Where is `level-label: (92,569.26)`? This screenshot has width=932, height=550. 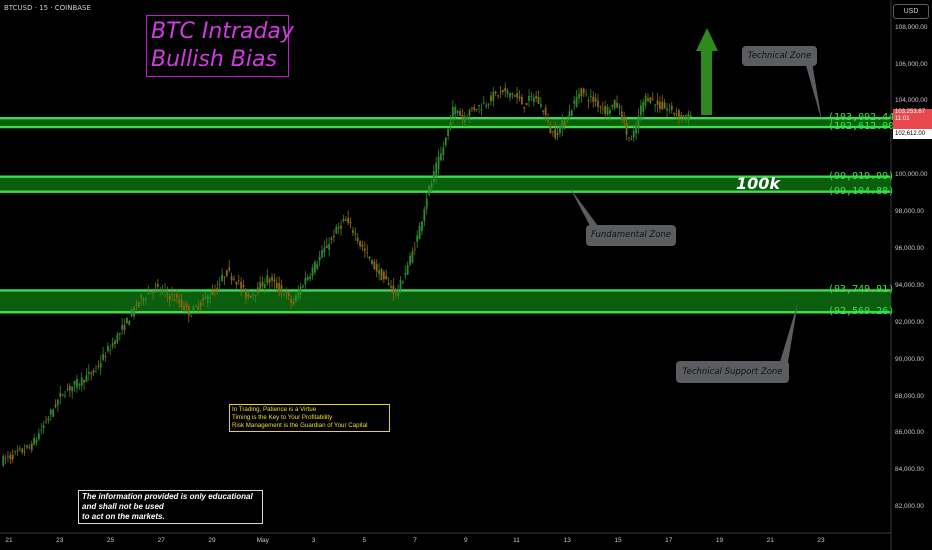 level-label: (92,569.26) is located at coordinates (861, 312).